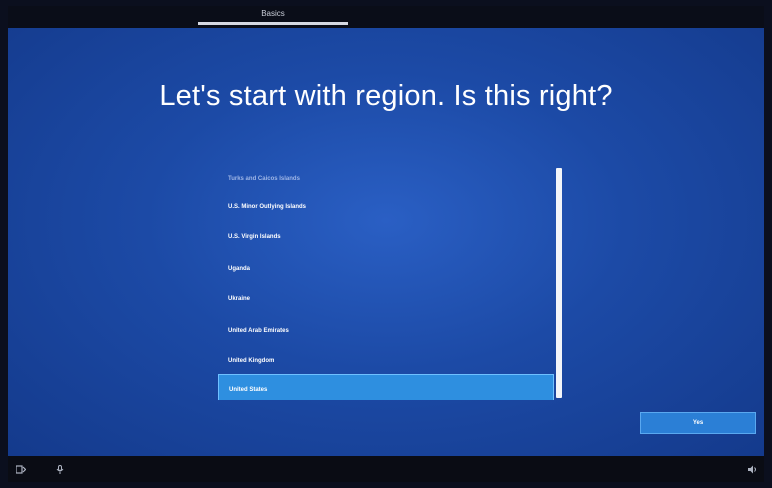  What do you see at coordinates (559, 283) in the screenshot?
I see `region-list-scrollbar` at bounding box center [559, 283].